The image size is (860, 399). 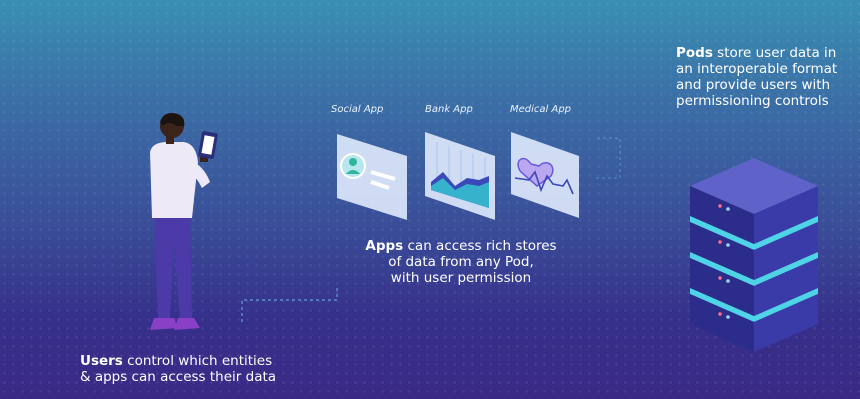 I want to click on apps-caption-line2: of data from any Pod,, so click(x=461, y=262).